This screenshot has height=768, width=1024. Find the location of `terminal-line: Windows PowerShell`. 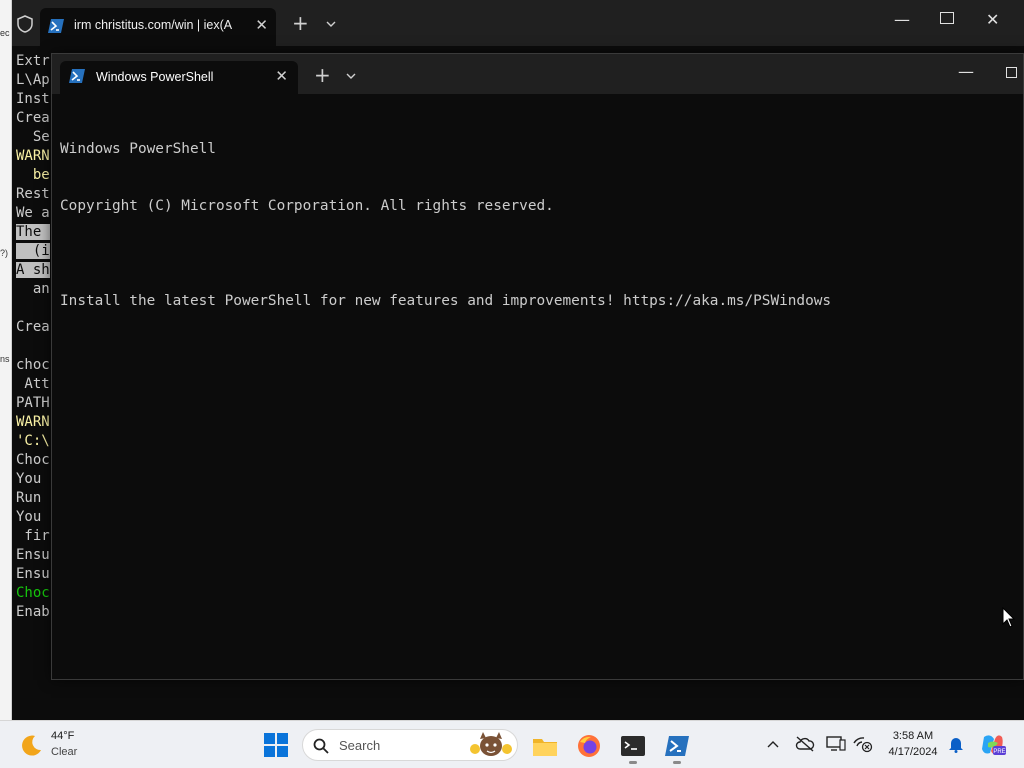

terminal-line: Windows PowerShell is located at coordinates (138, 149).